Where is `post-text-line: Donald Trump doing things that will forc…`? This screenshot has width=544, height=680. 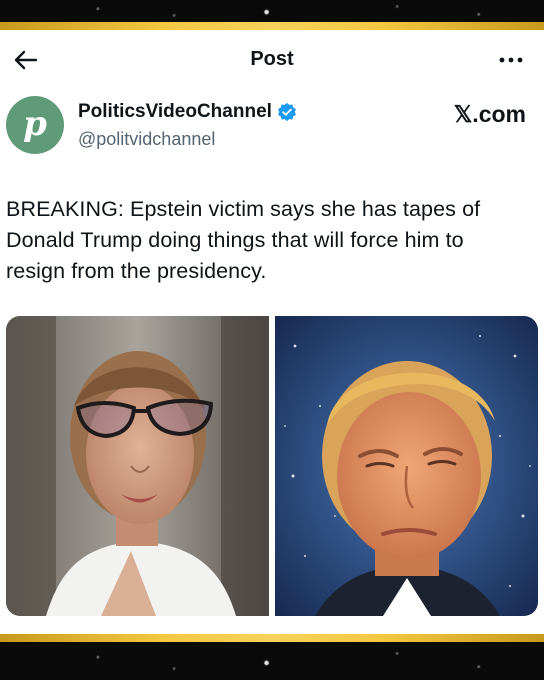
post-text-line: Donald Trump doing things that will forc… is located at coordinates (235, 240).